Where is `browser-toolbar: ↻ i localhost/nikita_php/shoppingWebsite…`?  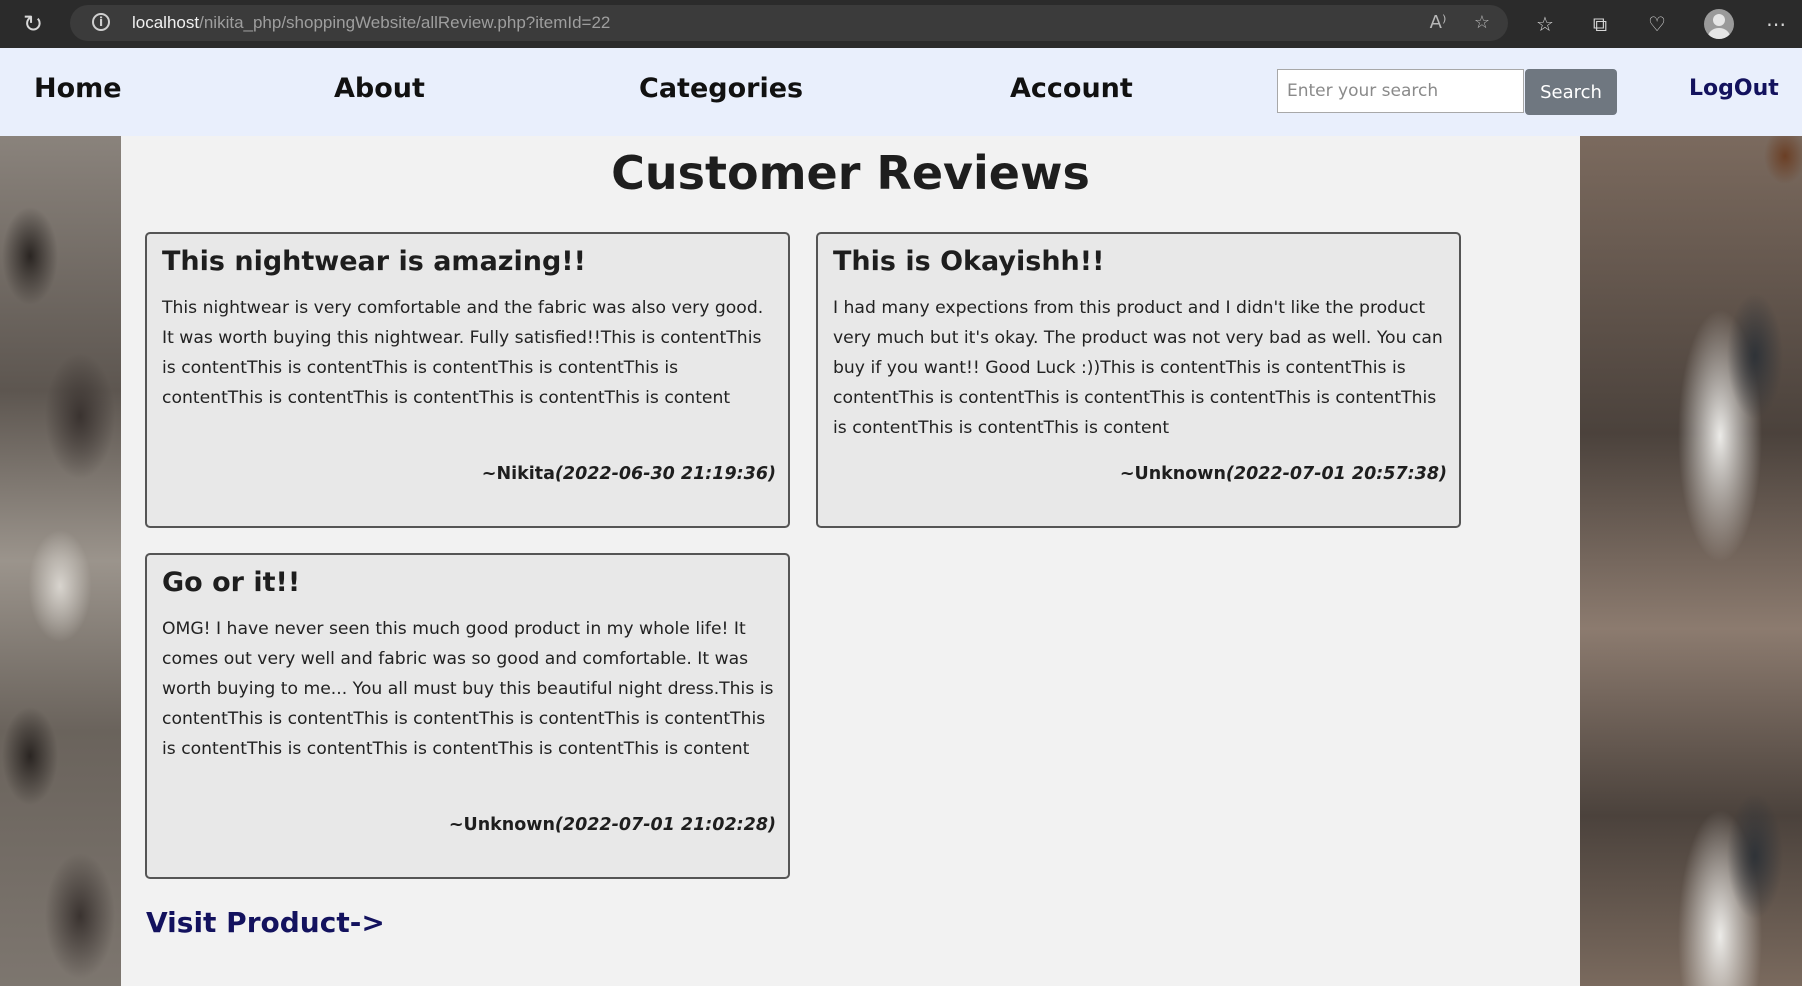
browser-toolbar: ↻ i localhost/nikita_php/shoppingWebsite… is located at coordinates (901, 24).